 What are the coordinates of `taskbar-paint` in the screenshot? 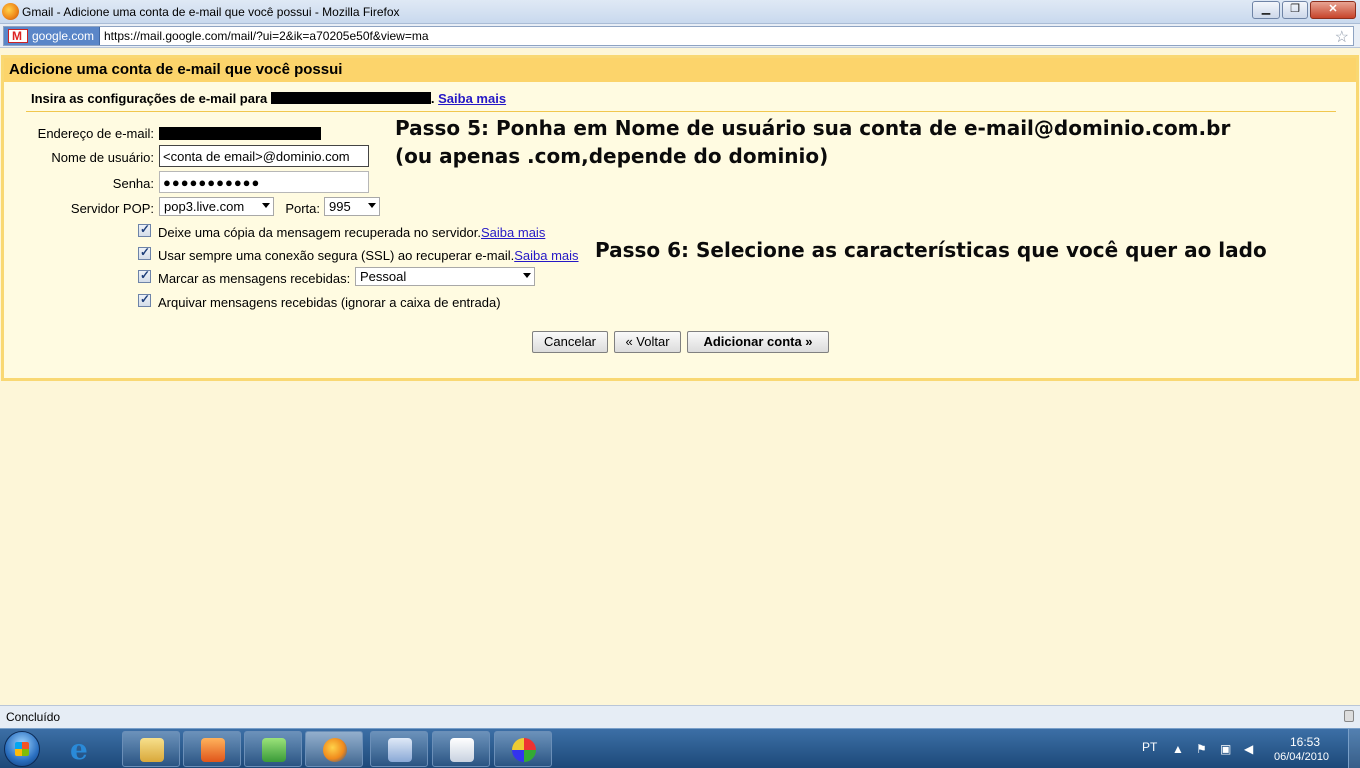 It's located at (523, 749).